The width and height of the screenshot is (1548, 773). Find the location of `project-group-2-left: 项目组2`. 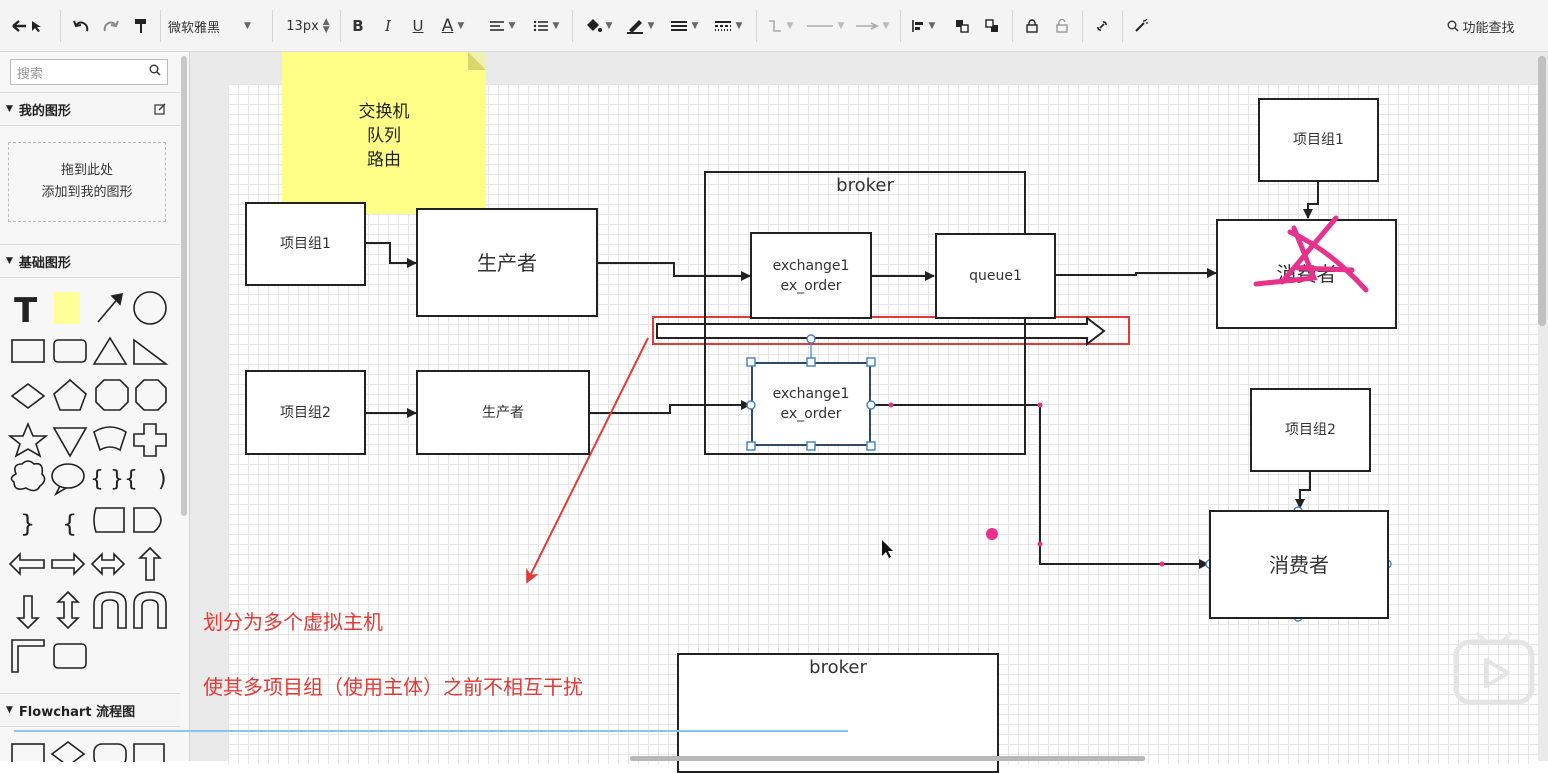

project-group-2-left: 项目组2 is located at coordinates (305, 412).